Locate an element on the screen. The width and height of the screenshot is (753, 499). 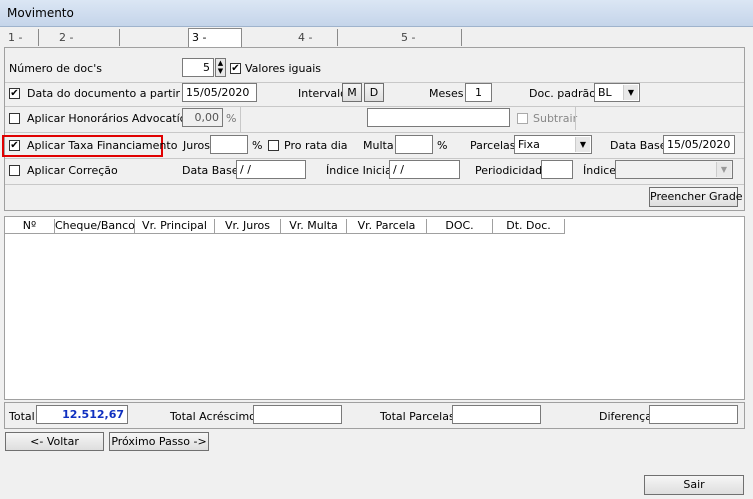
doc-padrao-select: BL ▼ is located at coordinates (617, 92).